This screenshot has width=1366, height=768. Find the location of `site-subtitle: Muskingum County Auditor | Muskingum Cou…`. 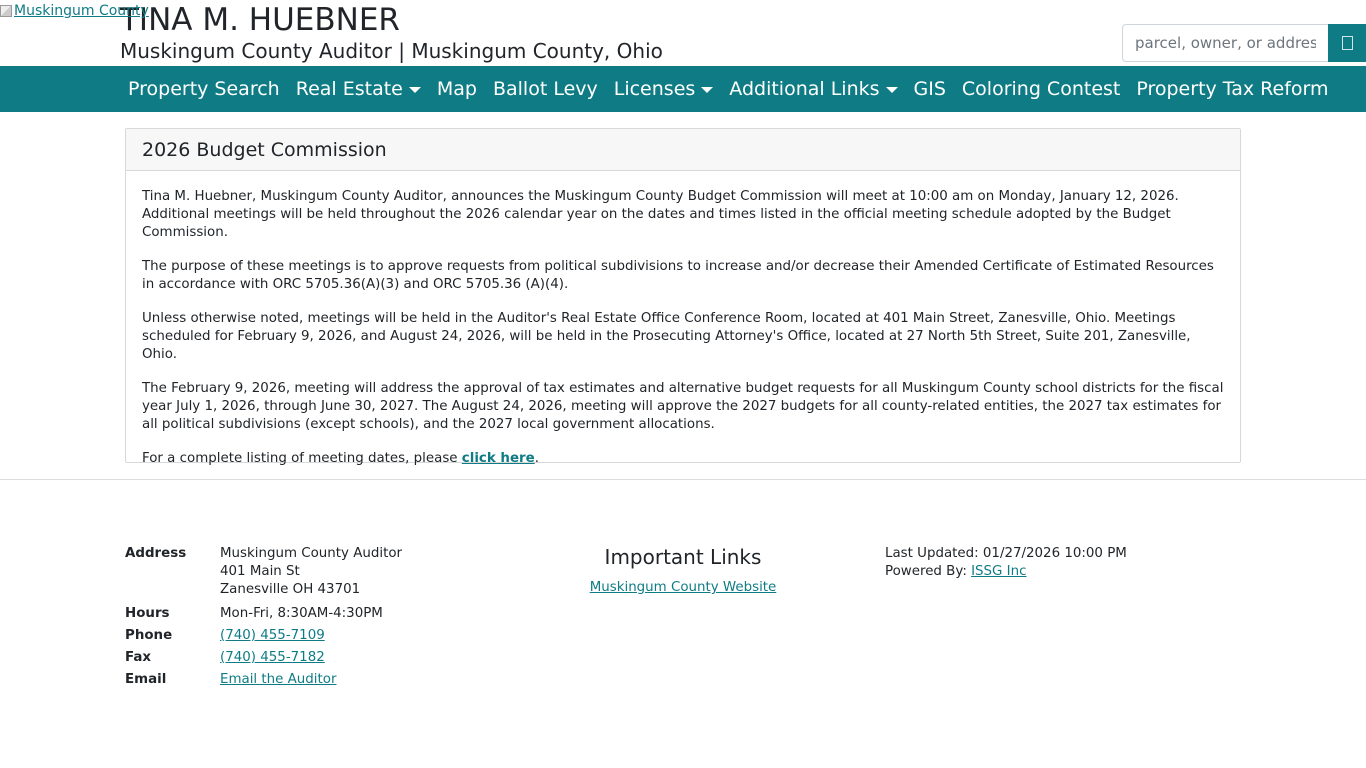

site-subtitle: Muskingum County Auditor | Muskingum Cou… is located at coordinates (391, 51).